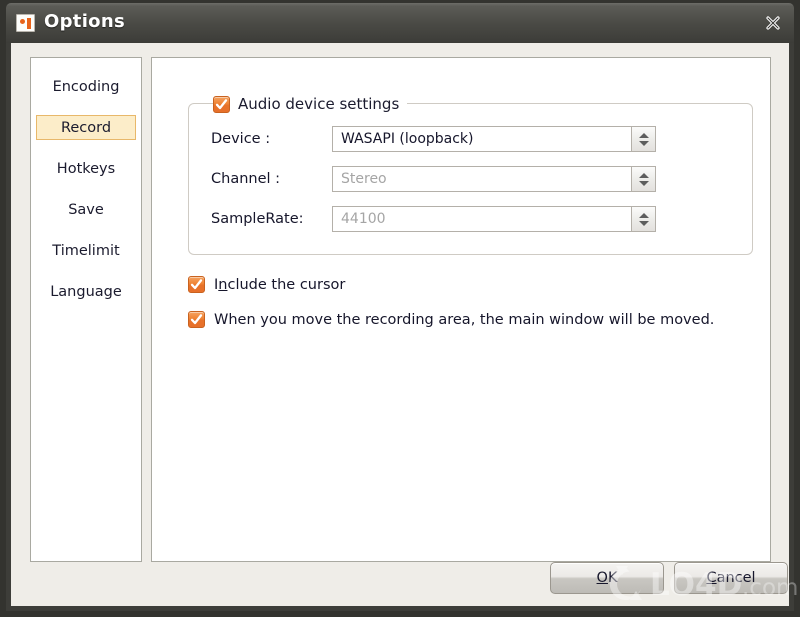 This screenshot has height=617, width=800. Describe the element at coordinates (257, 219) in the screenshot. I see `samplerate-label: SampleRate:` at that location.